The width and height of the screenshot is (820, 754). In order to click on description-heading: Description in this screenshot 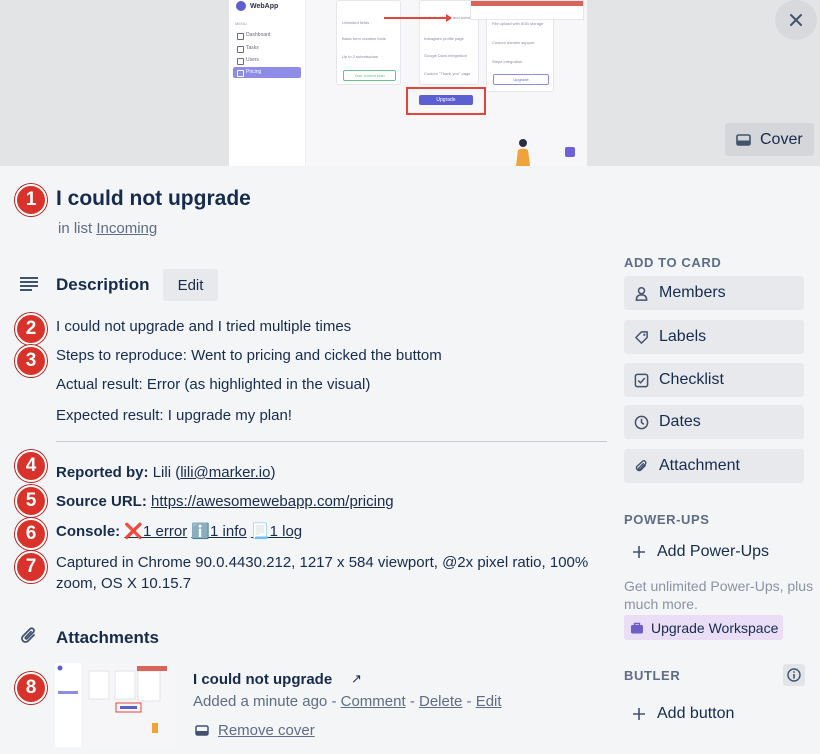, I will do `click(103, 284)`.